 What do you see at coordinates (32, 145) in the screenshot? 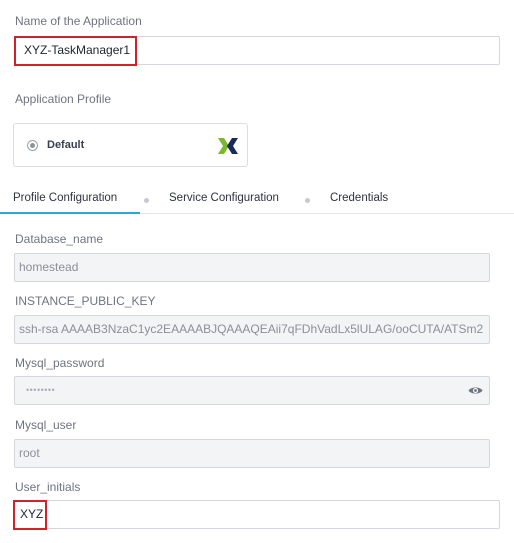
I see `radio-selected-icon` at bounding box center [32, 145].